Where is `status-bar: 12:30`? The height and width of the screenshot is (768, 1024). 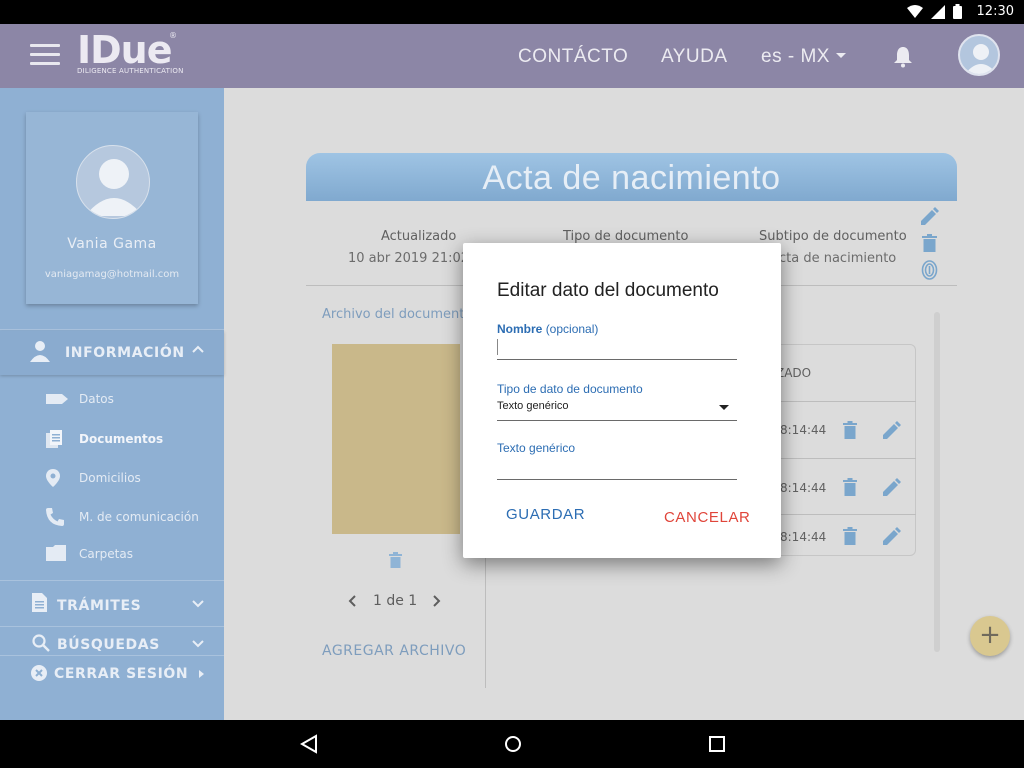
status-bar: 12:30 is located at coordinates (512, 12).